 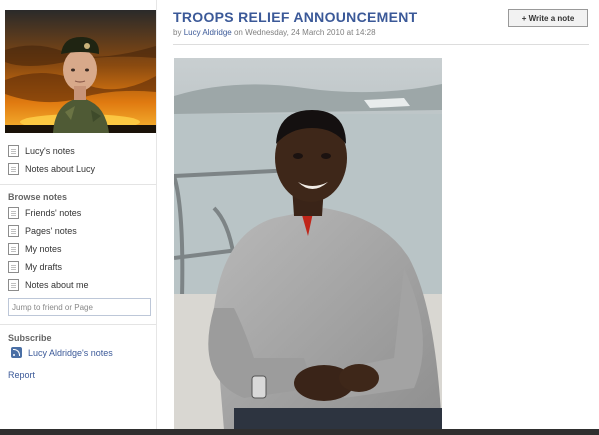 I want to click on subscribe-link-label: Lucy Aldridge's notes, so click(x=70, y=352).